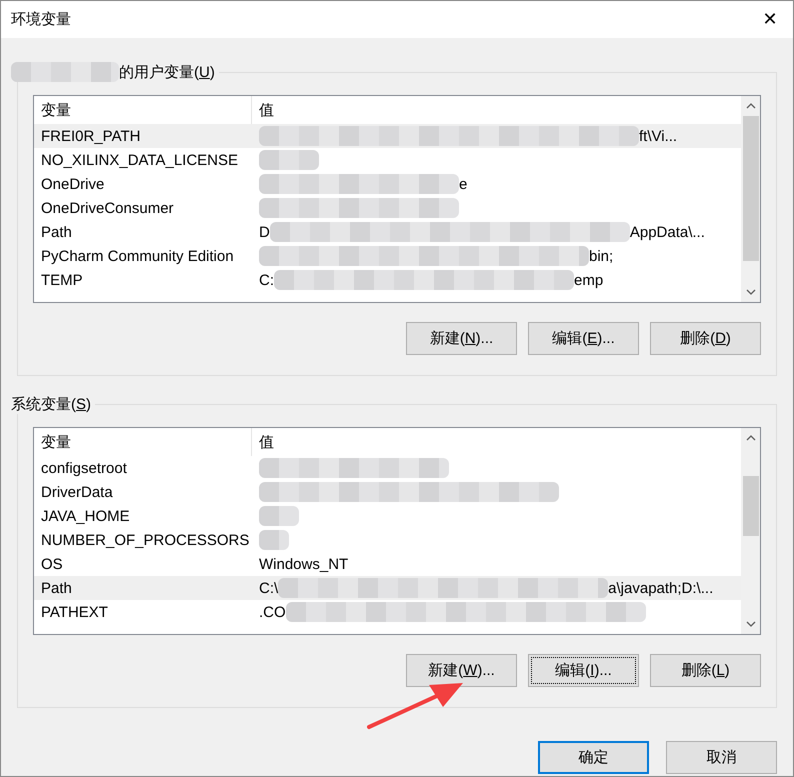 The height and width of the screenshot is (777, 794). I want to click on variable-name: TEMP, so click(62, 280).